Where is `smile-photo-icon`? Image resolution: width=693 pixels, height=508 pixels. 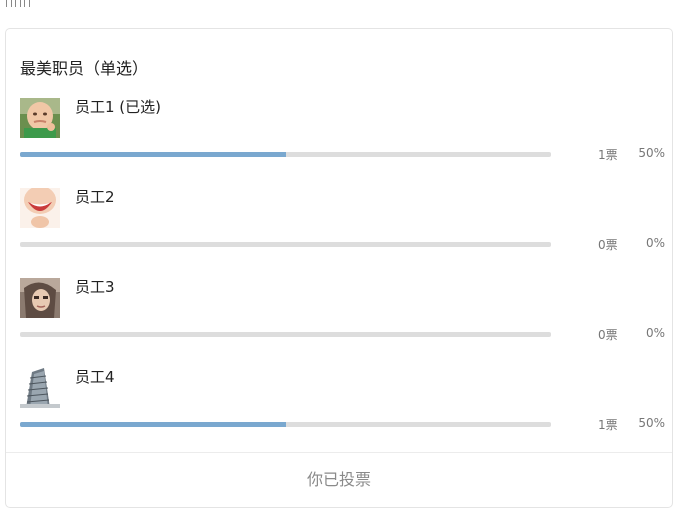
smile-photo-icon is located at coordinates (40, 208).